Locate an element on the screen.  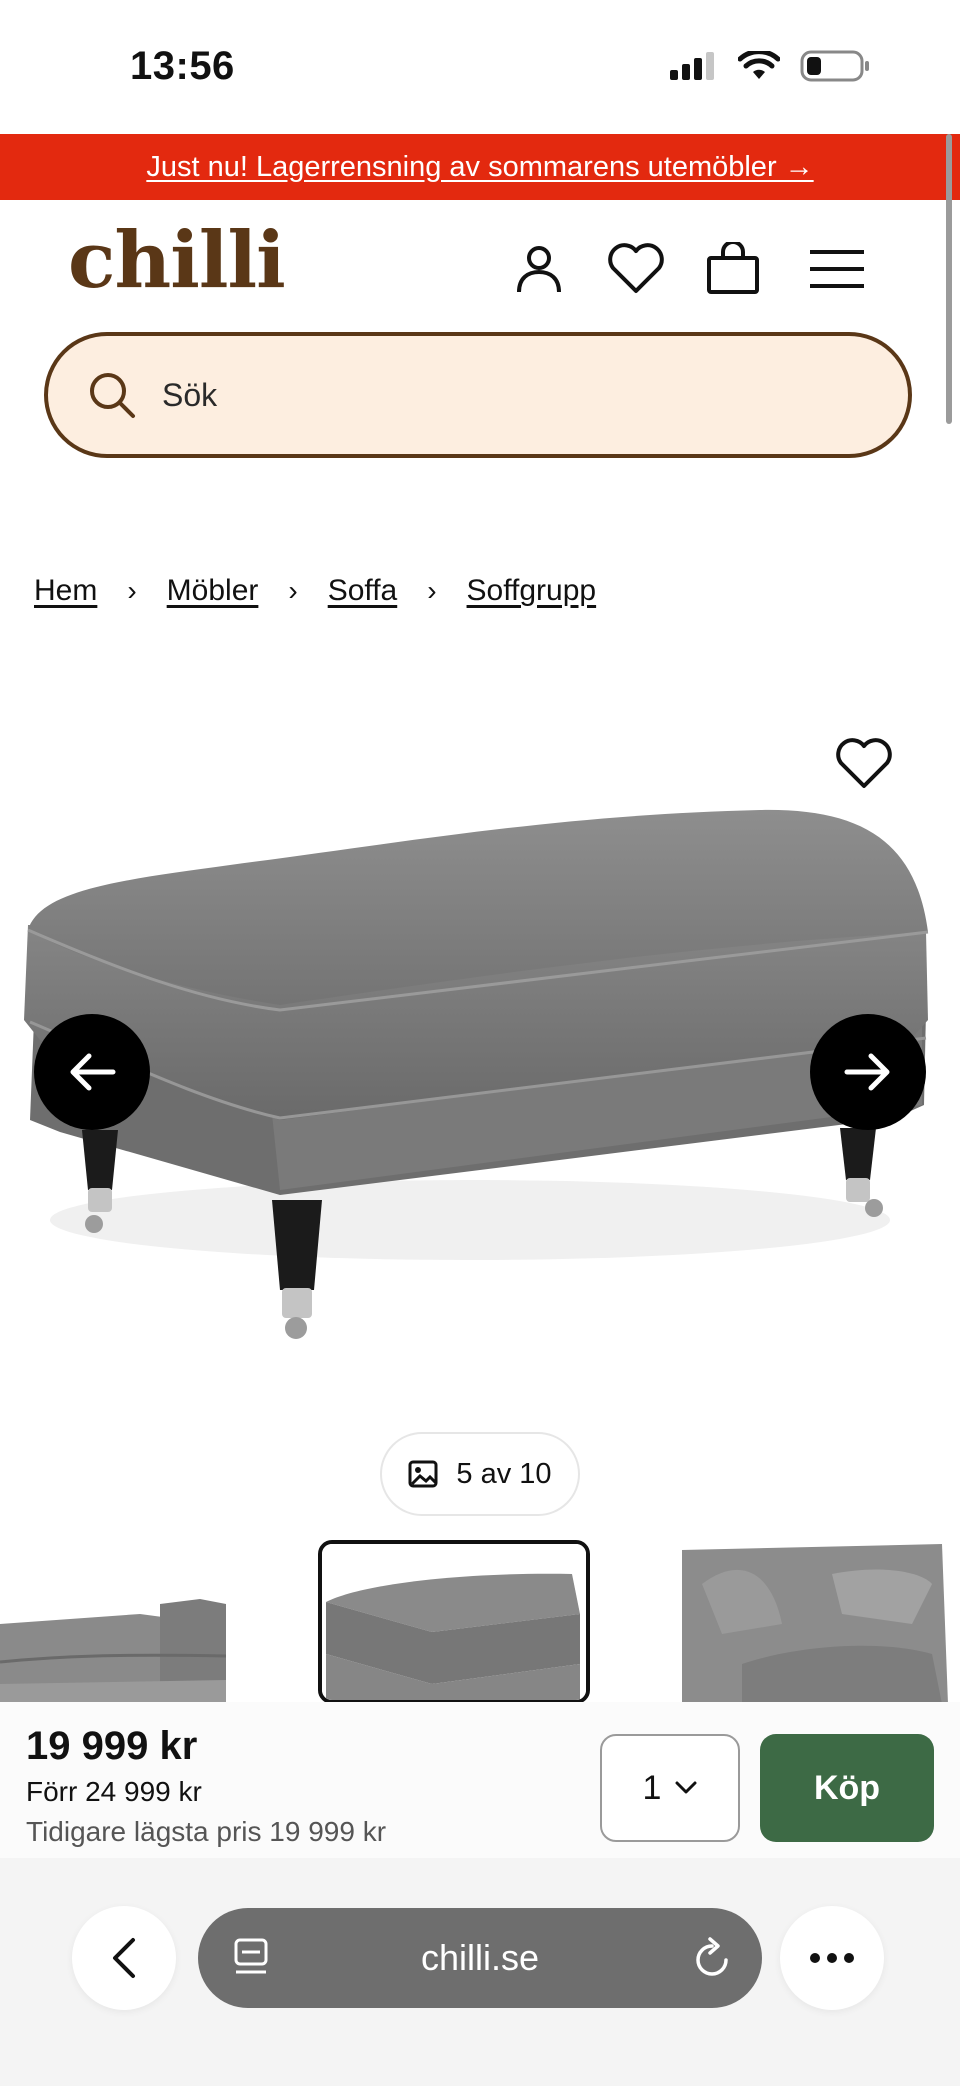
tabs-icon is located at coordinates (251, 1958).